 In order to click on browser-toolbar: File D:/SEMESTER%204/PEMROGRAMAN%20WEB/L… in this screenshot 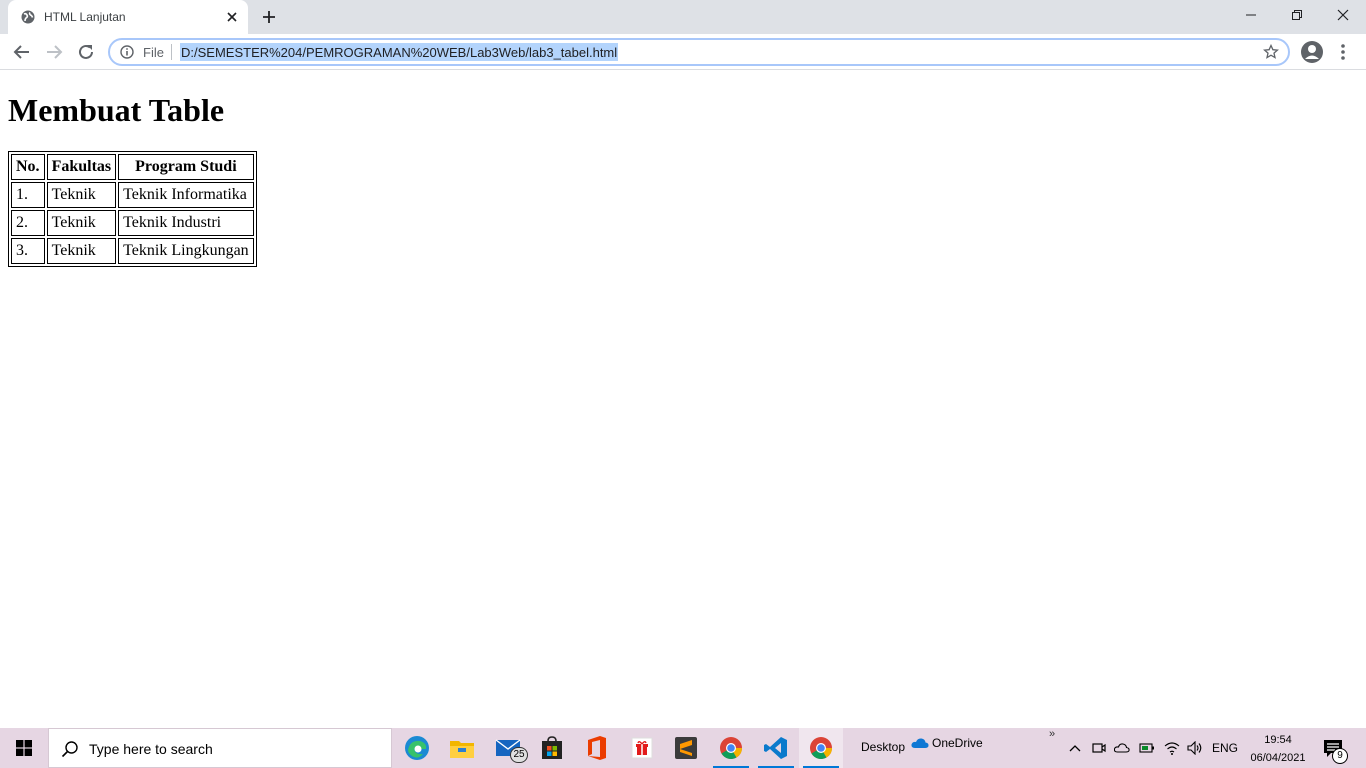, I will do `click(683, 52)`.